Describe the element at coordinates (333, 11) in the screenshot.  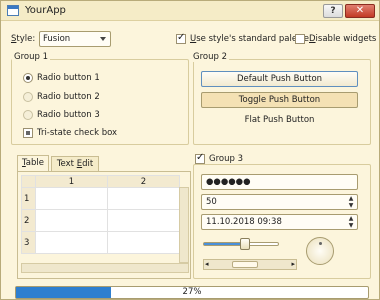
I see `help-button: ?` at that location.